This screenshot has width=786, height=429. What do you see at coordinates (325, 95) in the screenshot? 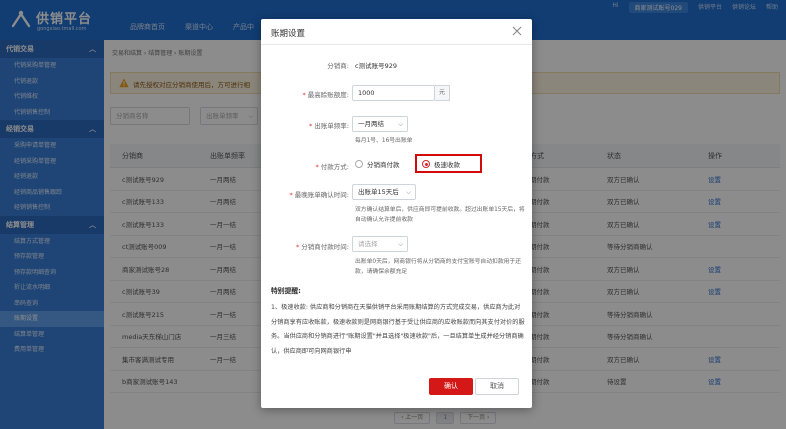
I see `max-amount-label: * 最高賒账额度:` at bounding box center [325, 95].